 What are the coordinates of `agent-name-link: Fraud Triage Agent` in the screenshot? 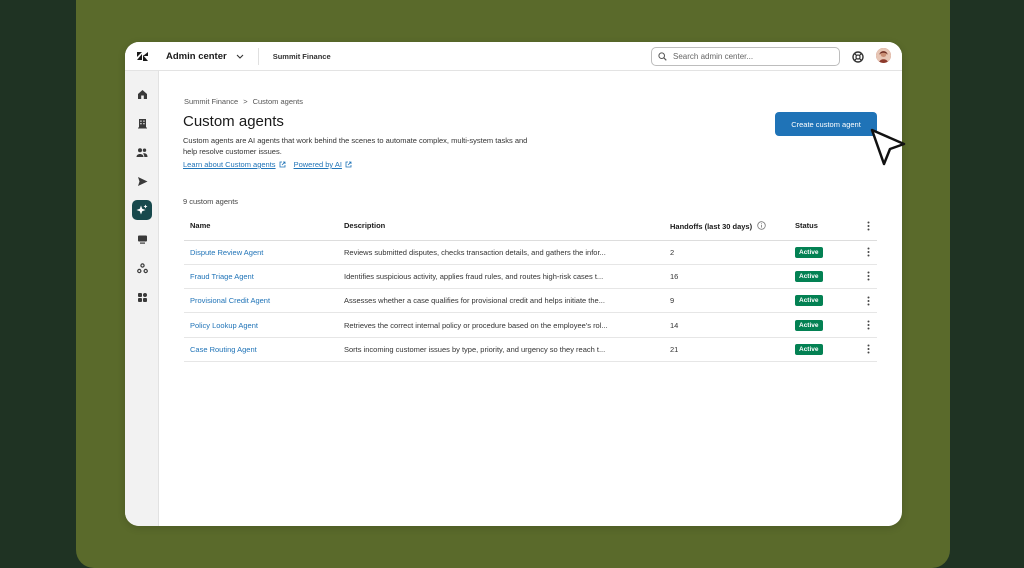 It's located at (261, 277).